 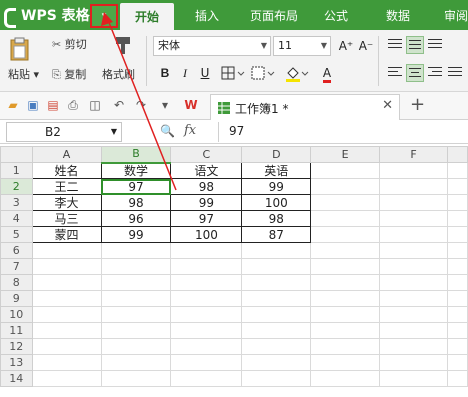 What do you see at coordinates (263, 73) in the screenshot?
I see `merge-cells-button` at bounding box center [263, 73].